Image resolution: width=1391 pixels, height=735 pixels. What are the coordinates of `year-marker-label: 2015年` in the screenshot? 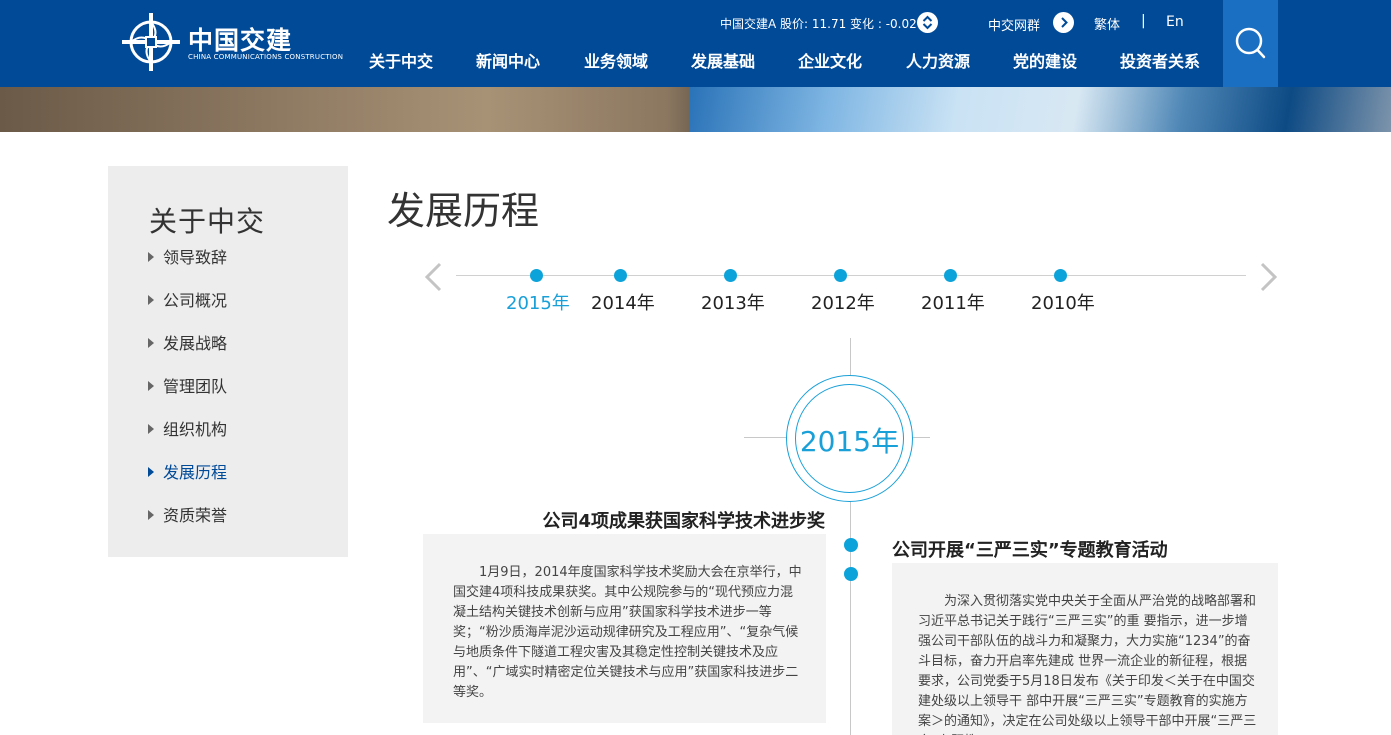 It's located at (849, 441).